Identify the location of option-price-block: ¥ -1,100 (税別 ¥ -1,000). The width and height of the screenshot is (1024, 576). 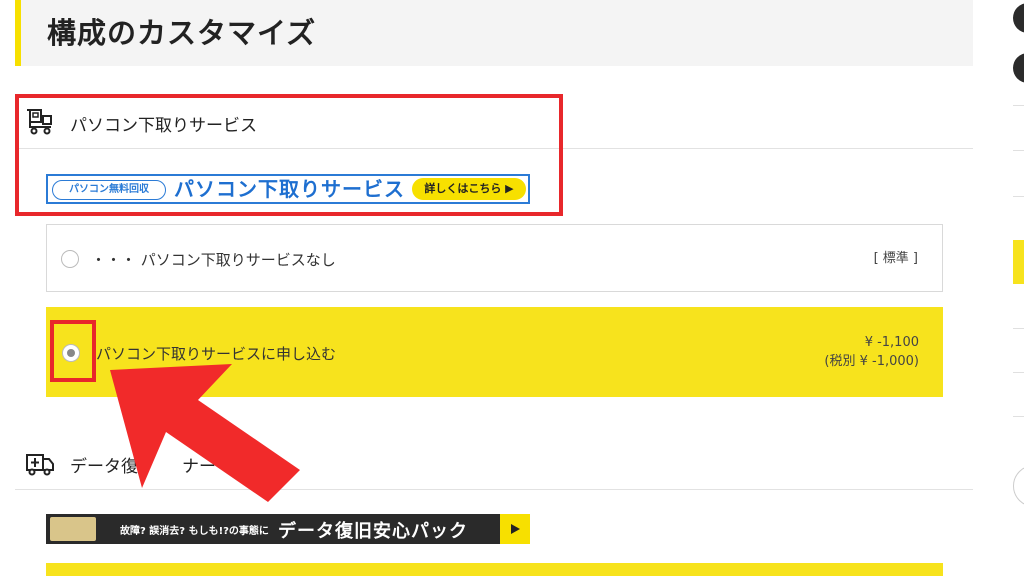
(871, 352).